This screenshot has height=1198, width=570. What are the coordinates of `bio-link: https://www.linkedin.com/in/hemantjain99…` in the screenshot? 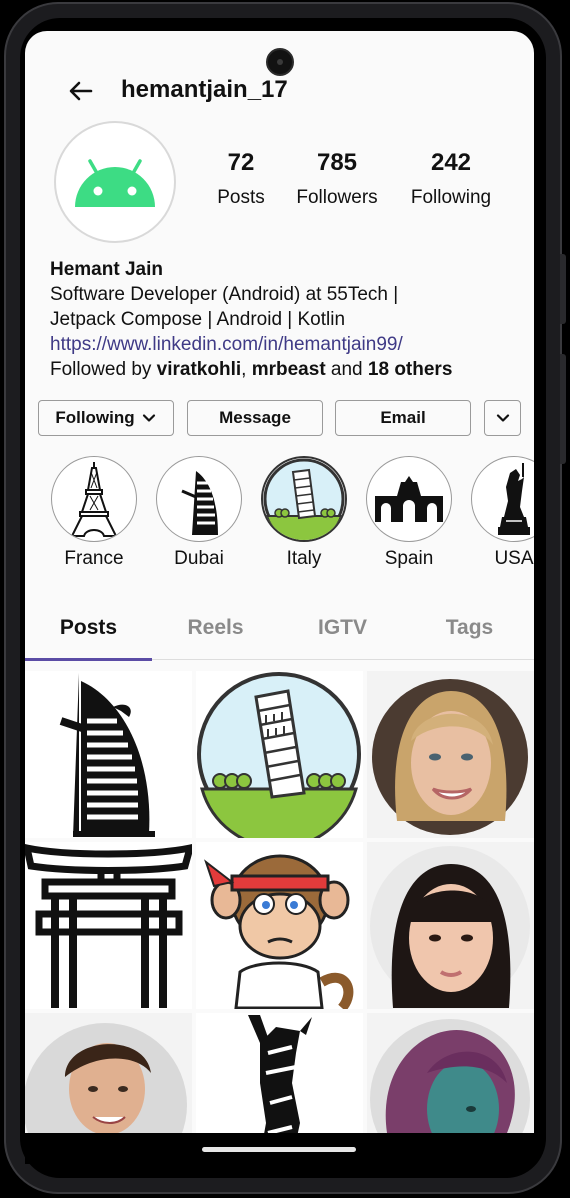 It's located at (285, 344).